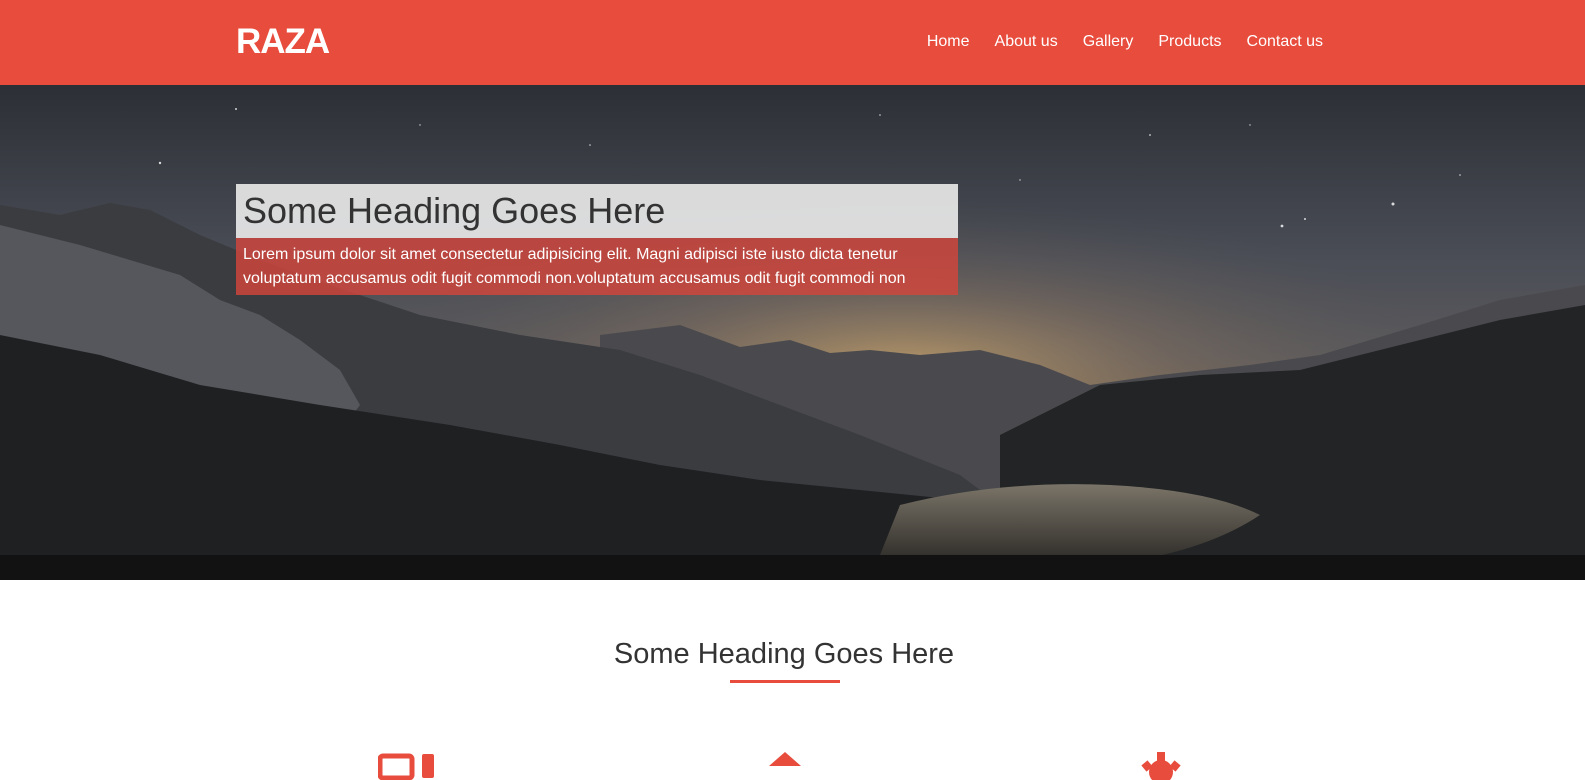  Describe the element at coordinates (785, 681) in the screenshot. I see `section-title-underline` at that location.